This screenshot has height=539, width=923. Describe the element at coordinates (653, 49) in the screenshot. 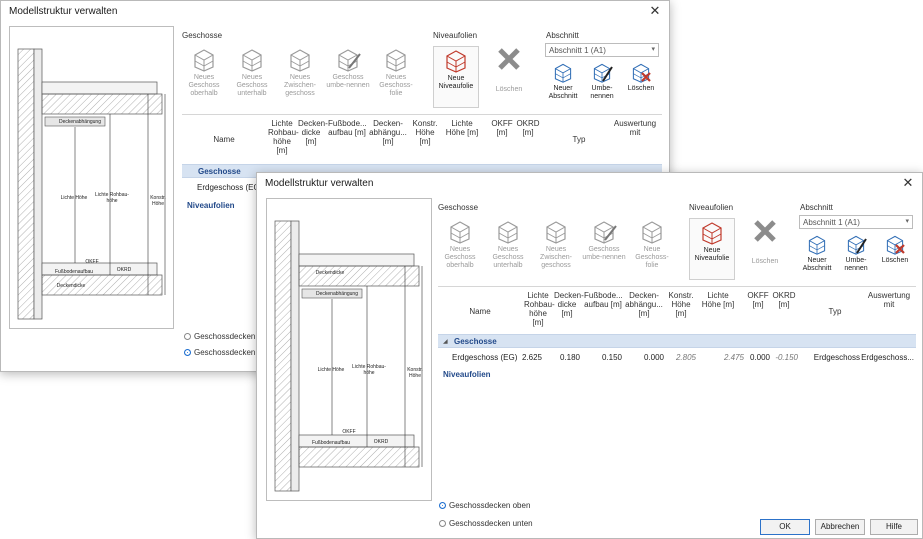

I see `chevron-down-icon: ▾` at that location.